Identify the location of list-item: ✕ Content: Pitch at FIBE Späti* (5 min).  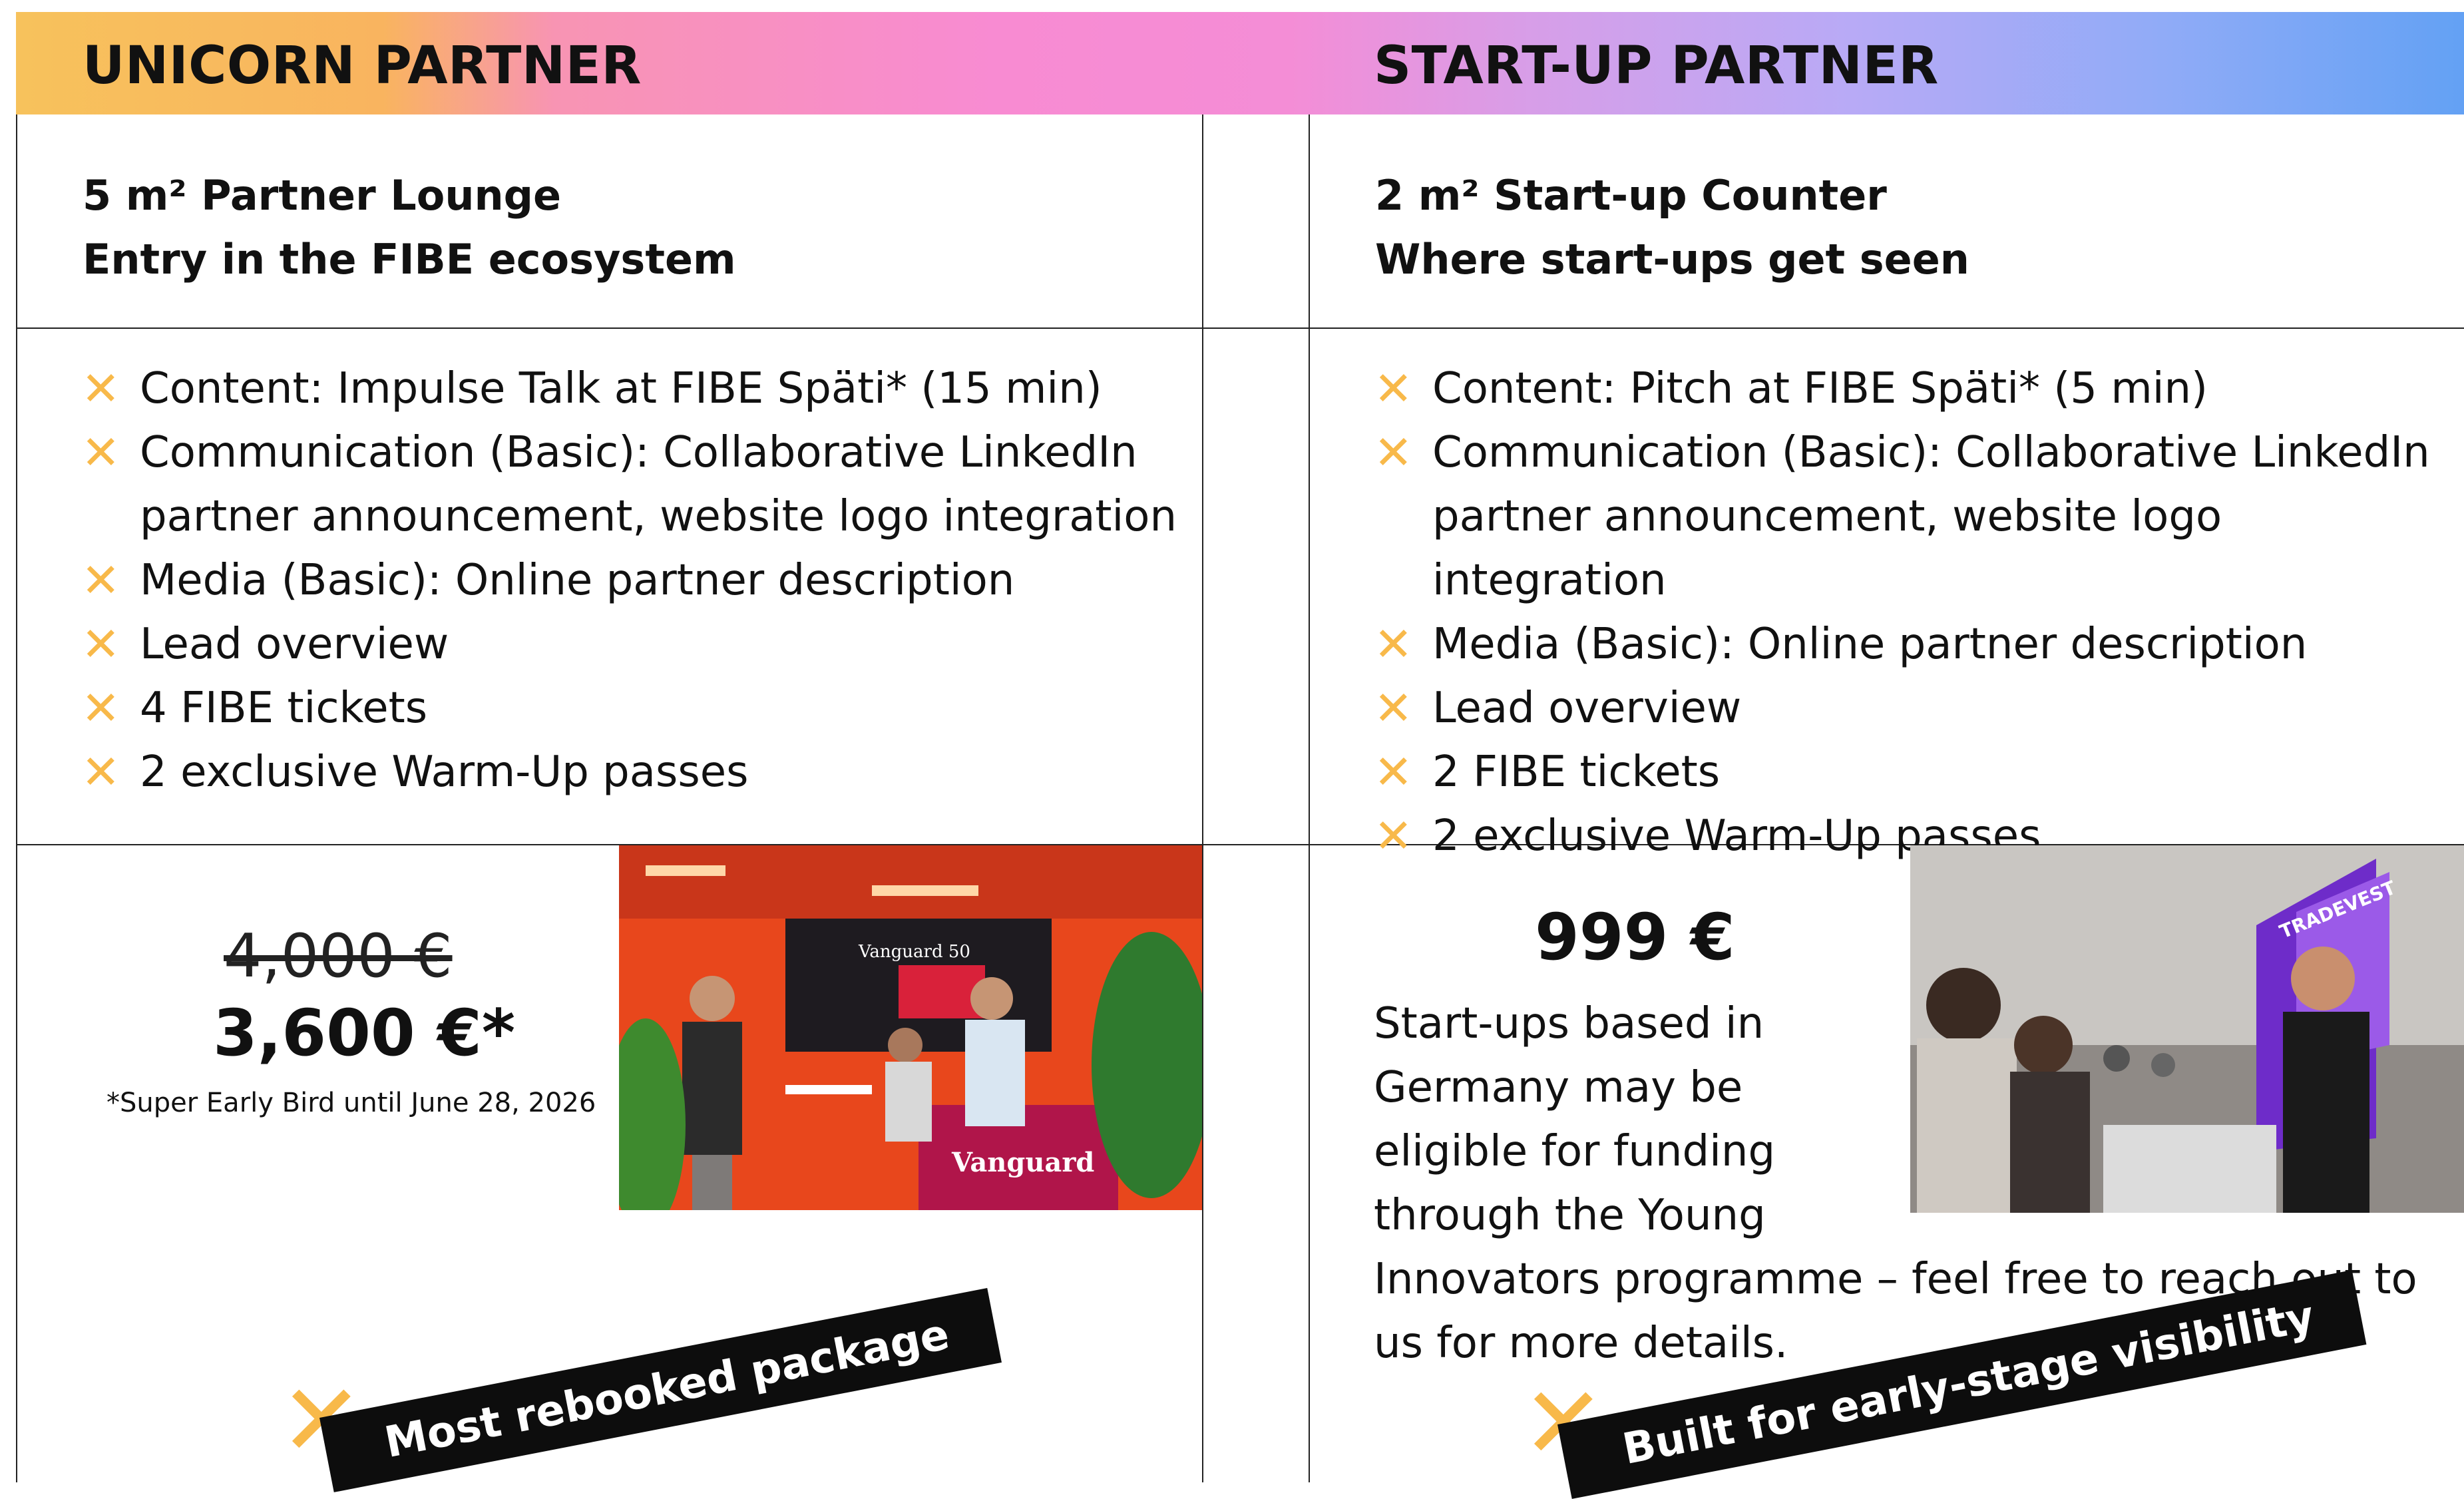
(1913, 389).